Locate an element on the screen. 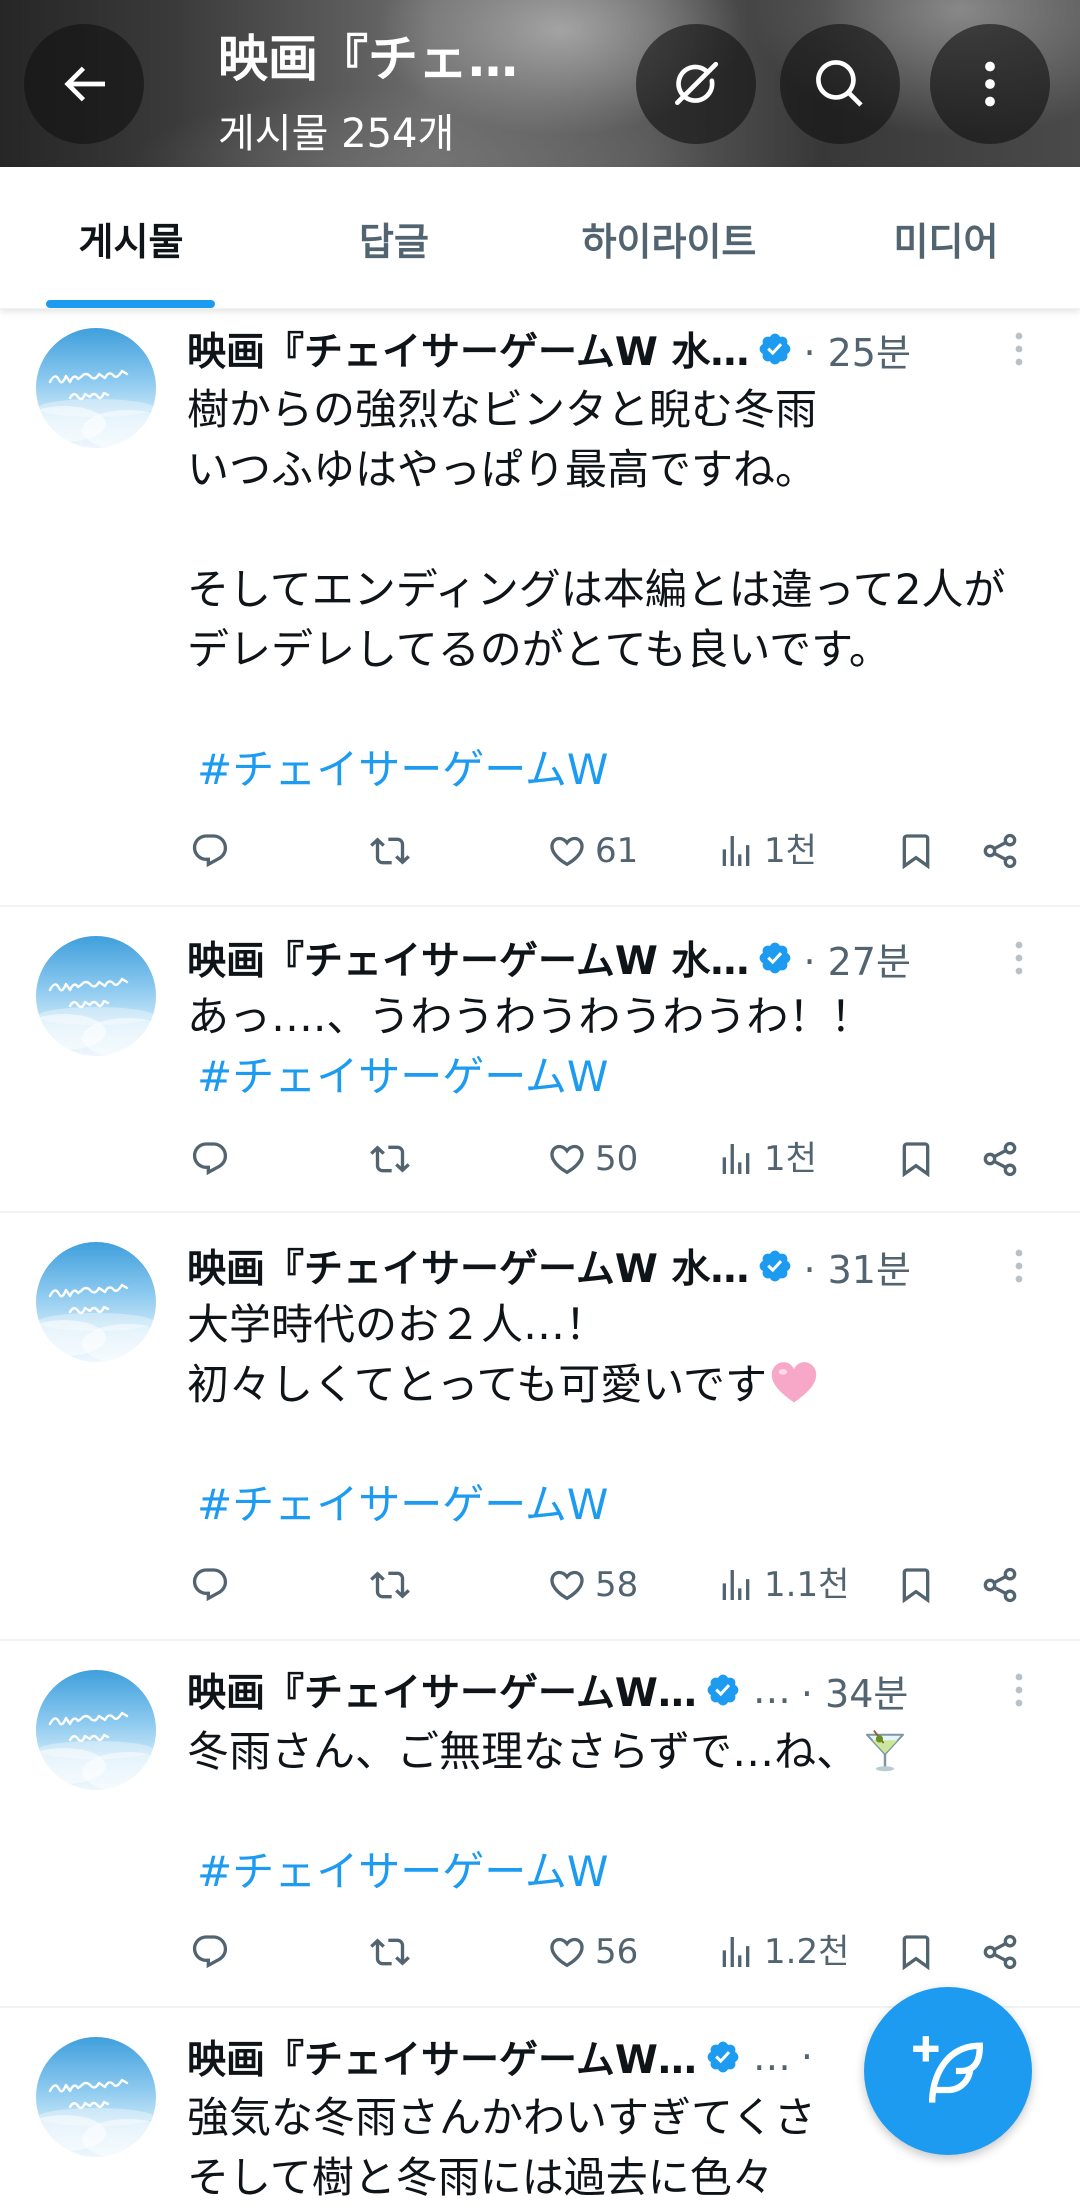 This screenshot has height=2208, width=1080. grok-icon is located at coordinates (696, 84).